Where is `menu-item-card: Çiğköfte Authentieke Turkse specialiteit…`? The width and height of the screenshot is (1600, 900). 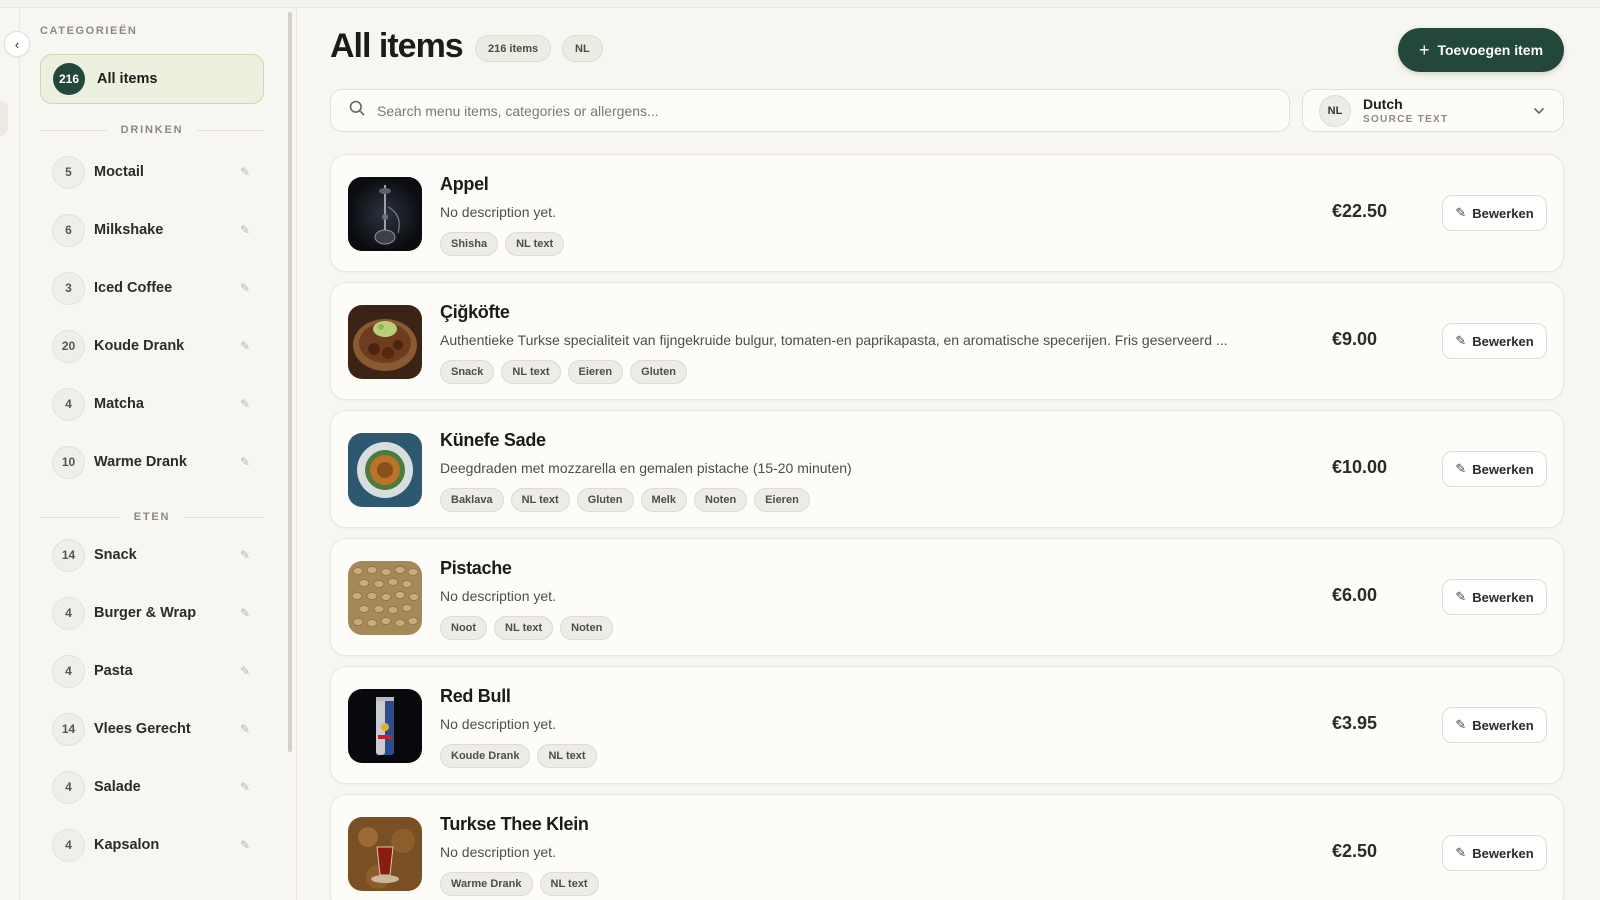 menu-item-card: Çiğköfte Authentieke Turkse specialiteit… is located at coordinates (947, 341).